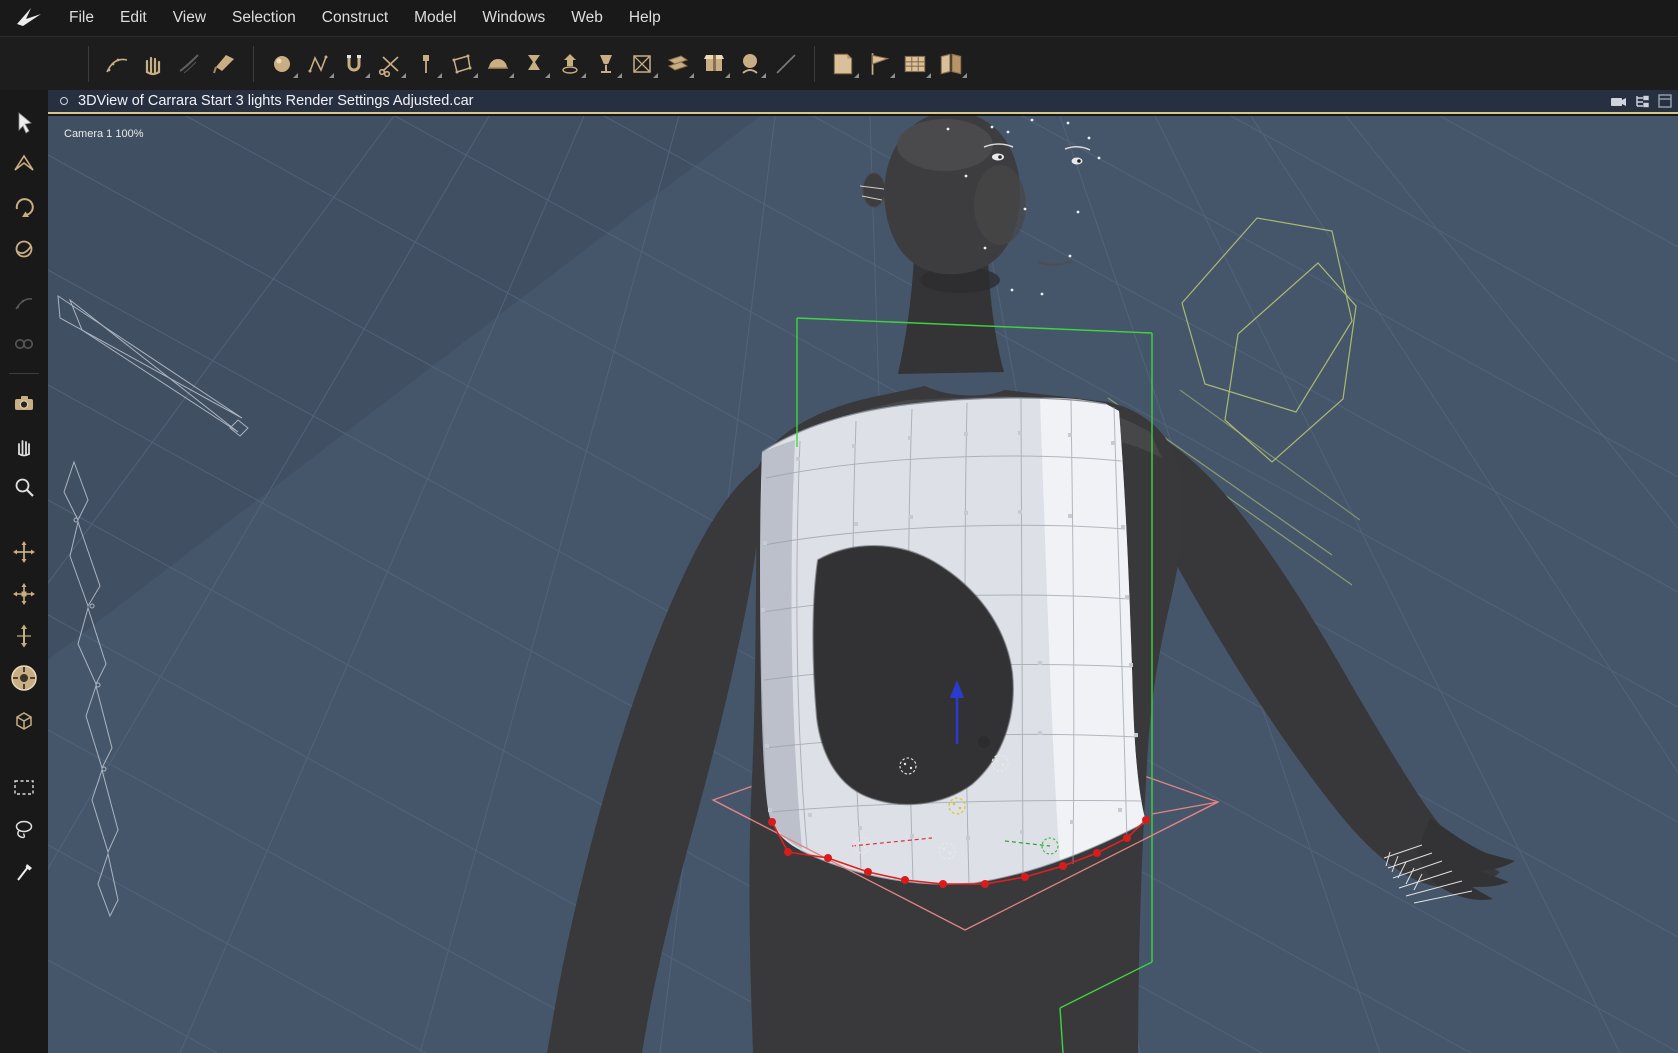  Describe the element at coordinates (24, 487) in the screenshot. I see `zoom-tool` at that location.